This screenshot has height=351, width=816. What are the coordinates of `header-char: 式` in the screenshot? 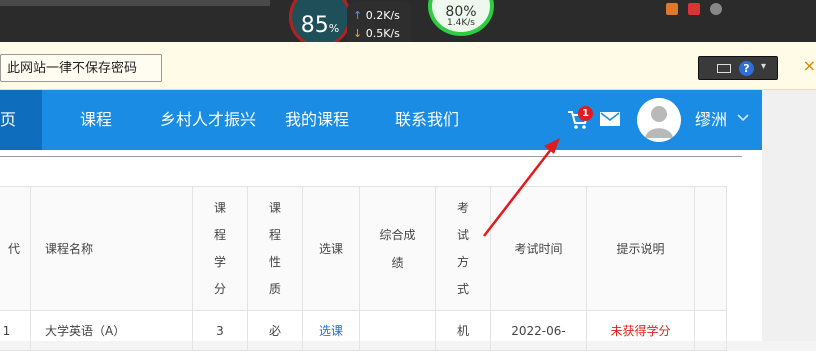 It's located at (462, 288).